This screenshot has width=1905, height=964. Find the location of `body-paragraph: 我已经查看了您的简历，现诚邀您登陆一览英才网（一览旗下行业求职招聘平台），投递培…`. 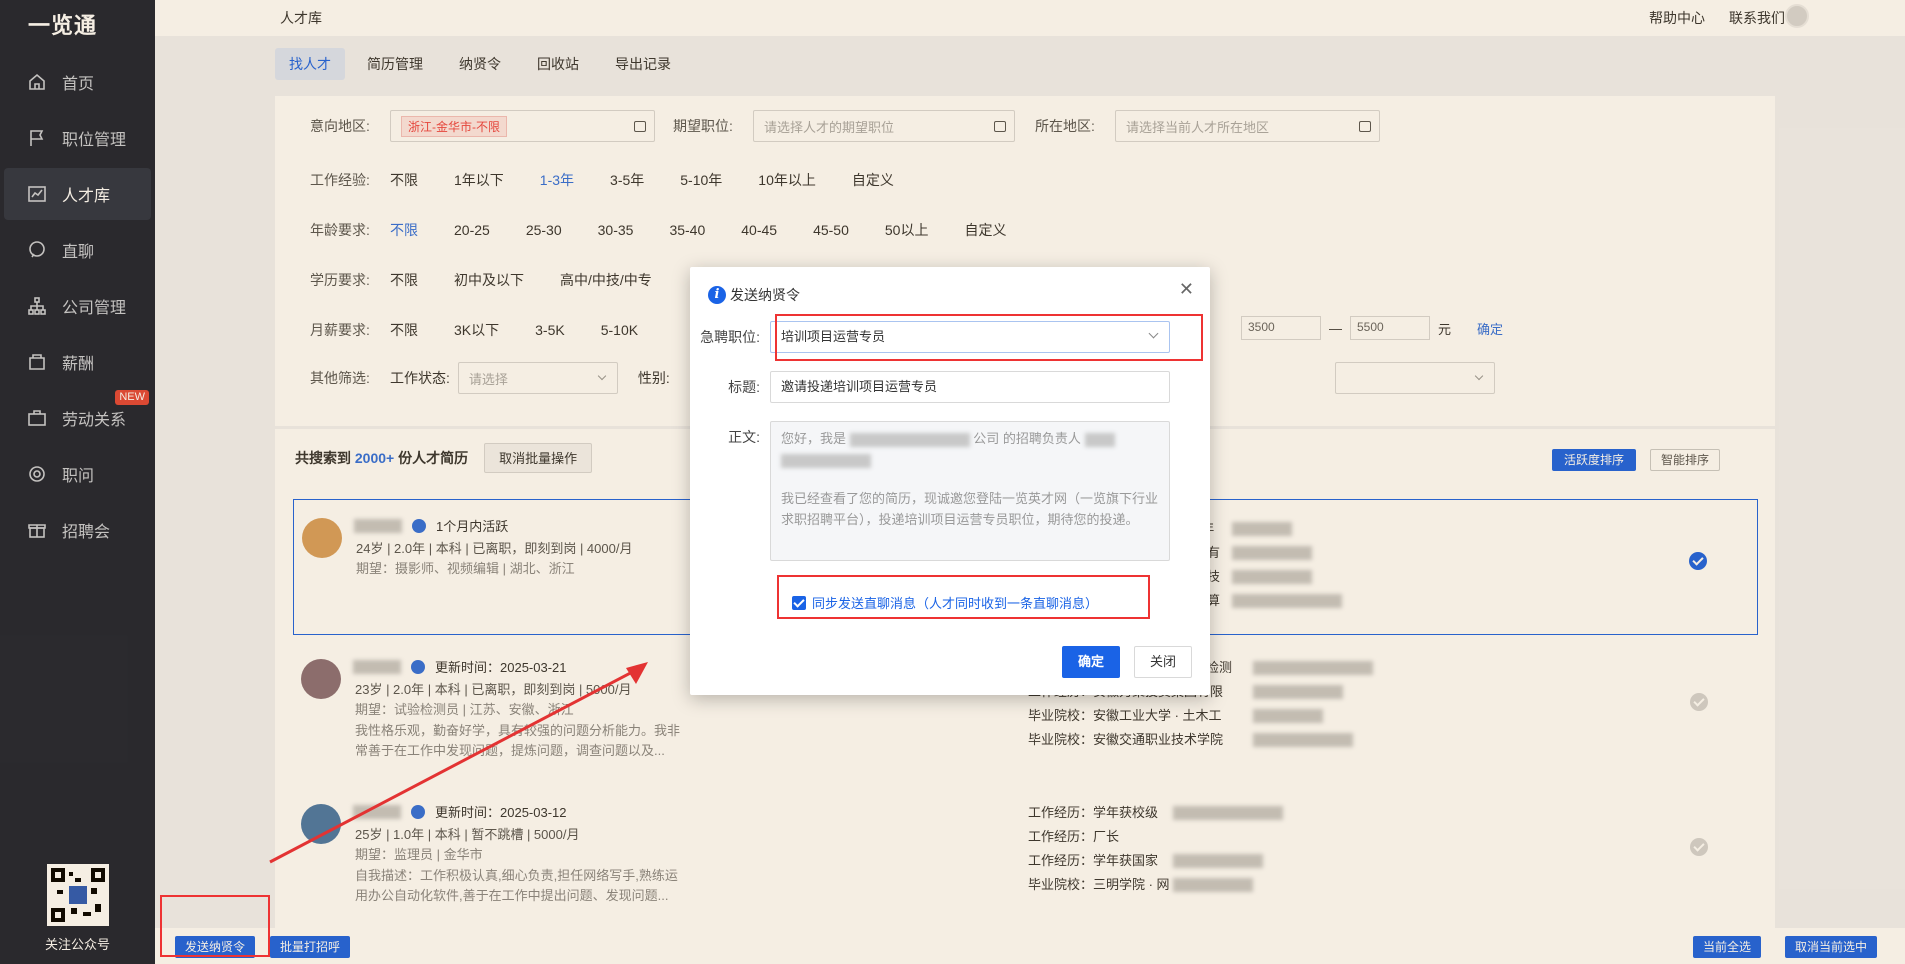

body-paragraph: 我已经查看了您的简历，现诚邀您登陆一览英才网（一览旗下行业求职招聘平台），投递培… is located at coordinates (970, 509).